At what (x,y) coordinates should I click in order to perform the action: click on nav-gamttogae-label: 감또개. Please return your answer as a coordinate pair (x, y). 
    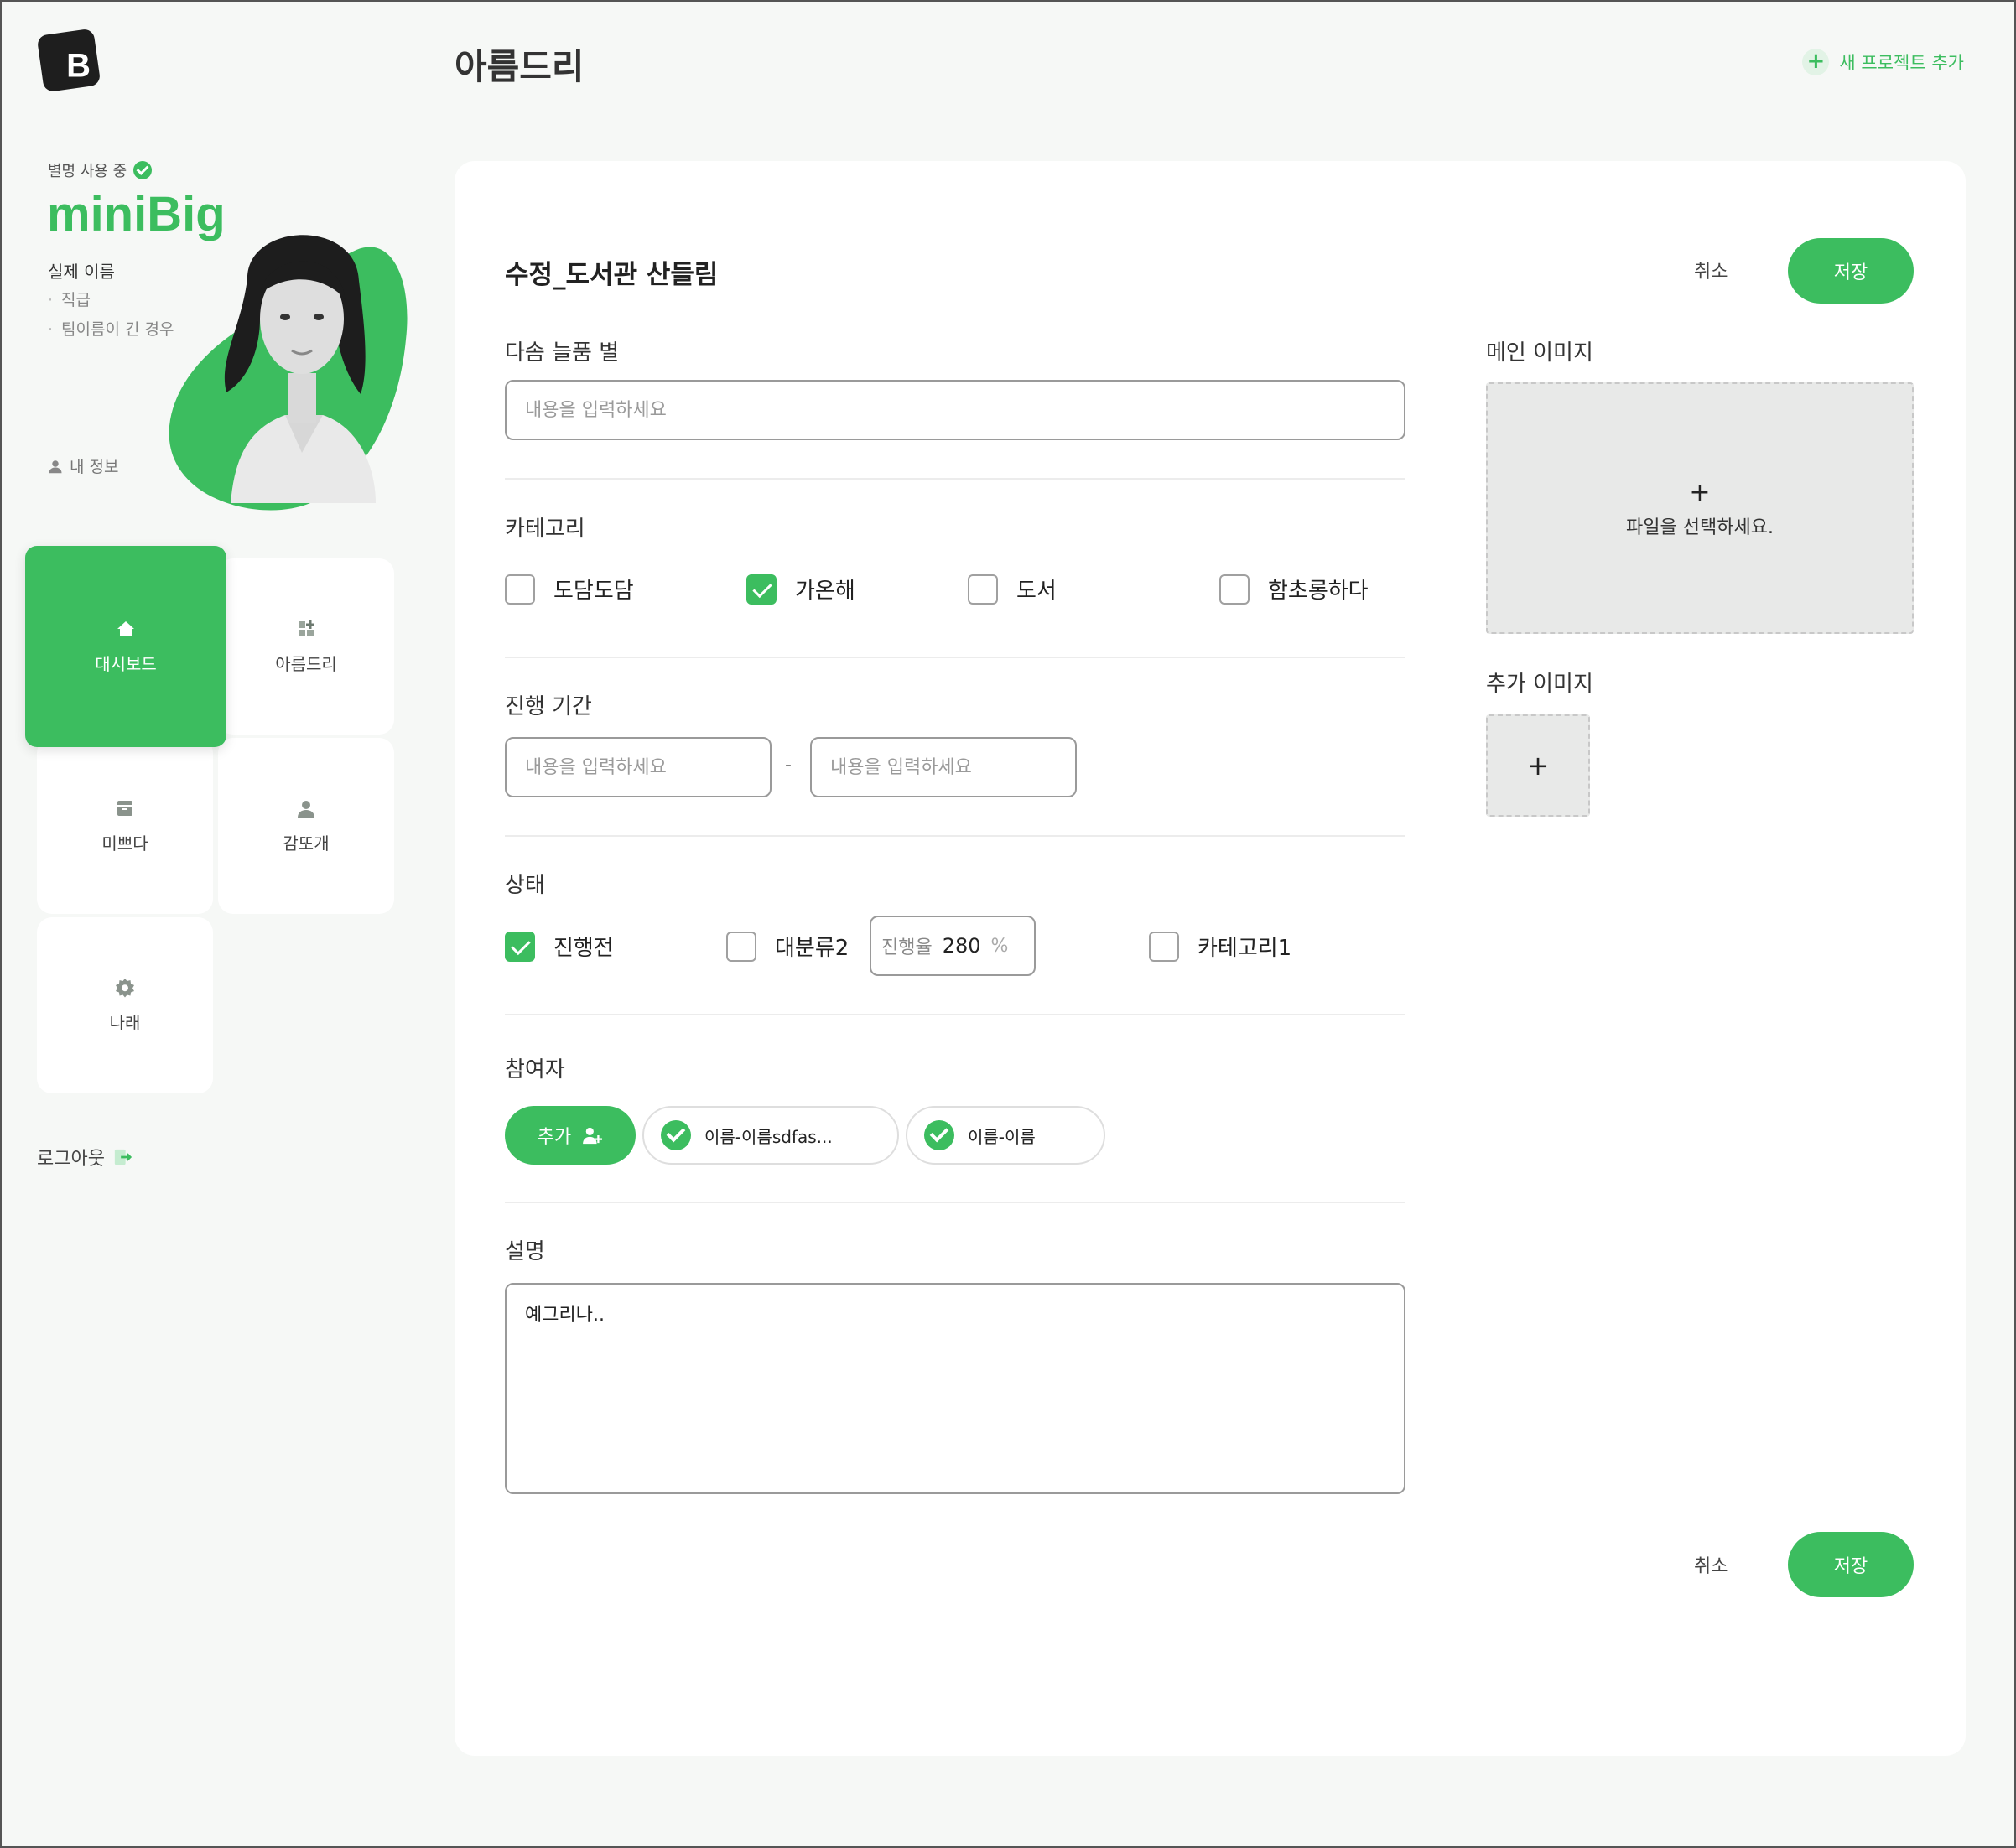
    Looking at the image, I should click on (306, 844).